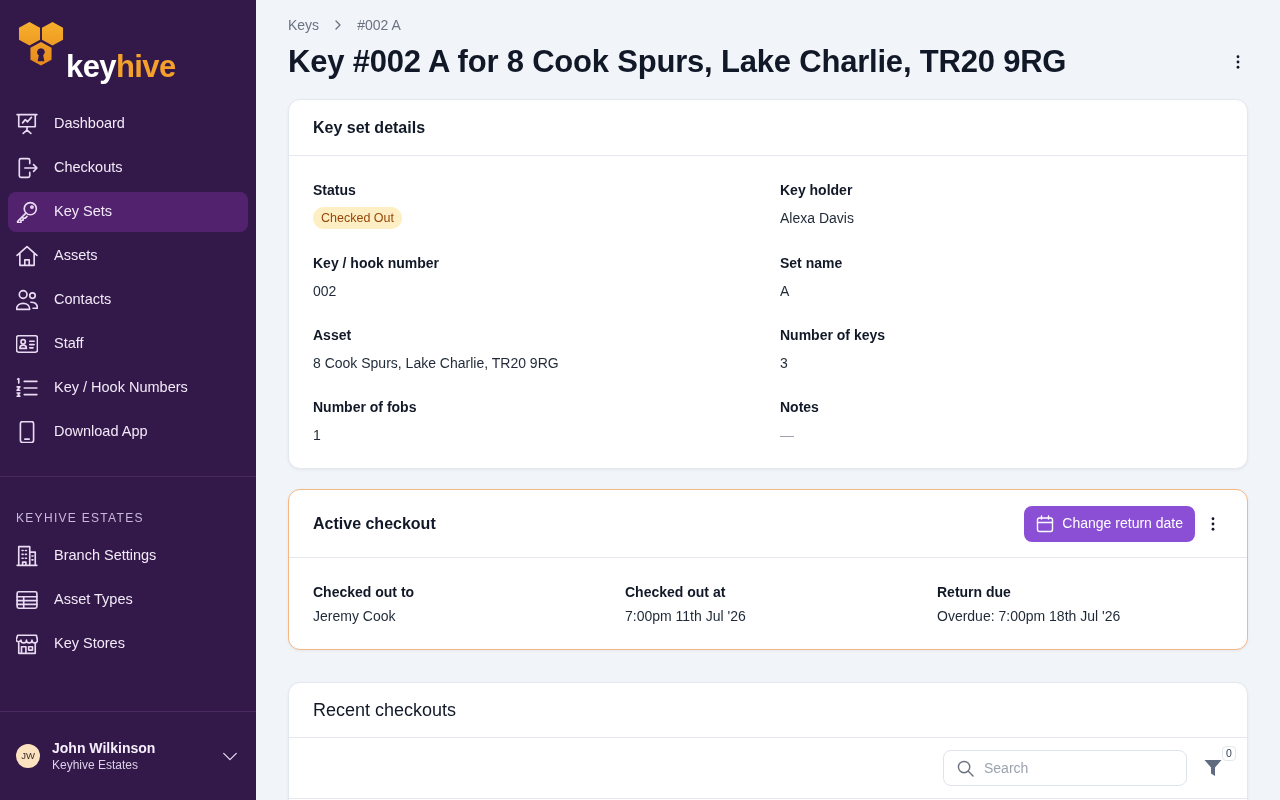 Image resolution: width=1280 pixels, height=800 pixels. Describe the element at coordinates (128, 168) in the screenshot. I see `sidebar-nav-item: Checkouts` at that location.